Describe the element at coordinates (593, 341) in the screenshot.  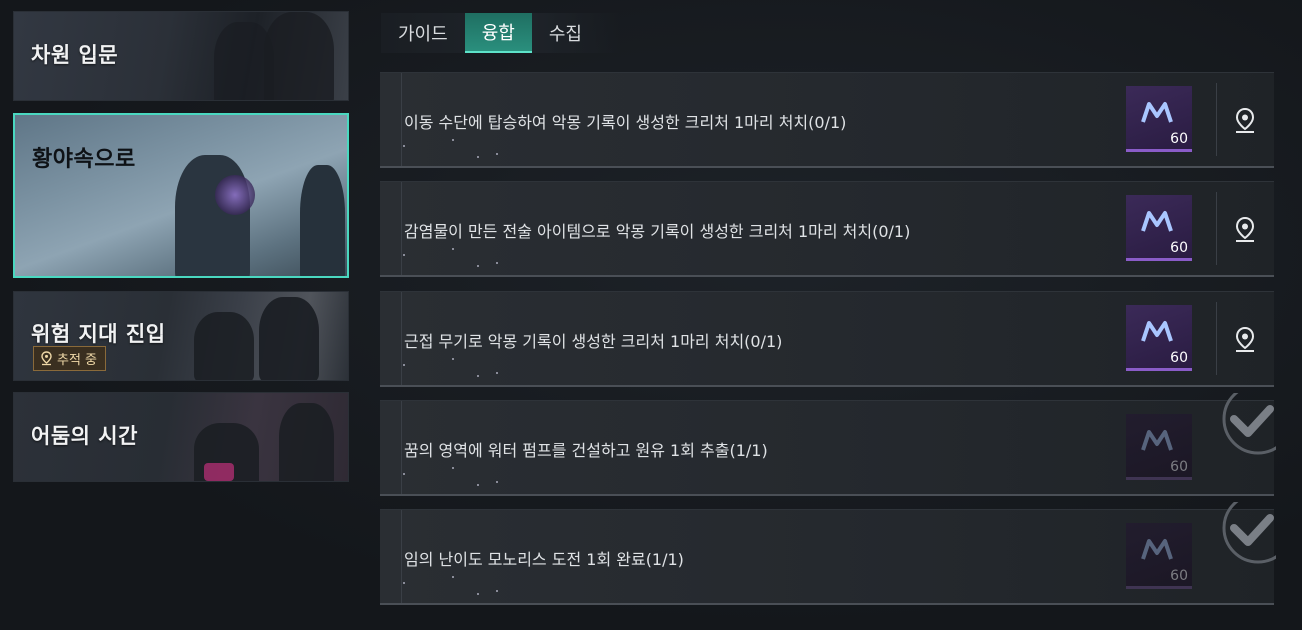
I see `mission-text: 근접 무기로 악몽 기록이 생성한 크리처 1마리 처치(0/1)` at that location.